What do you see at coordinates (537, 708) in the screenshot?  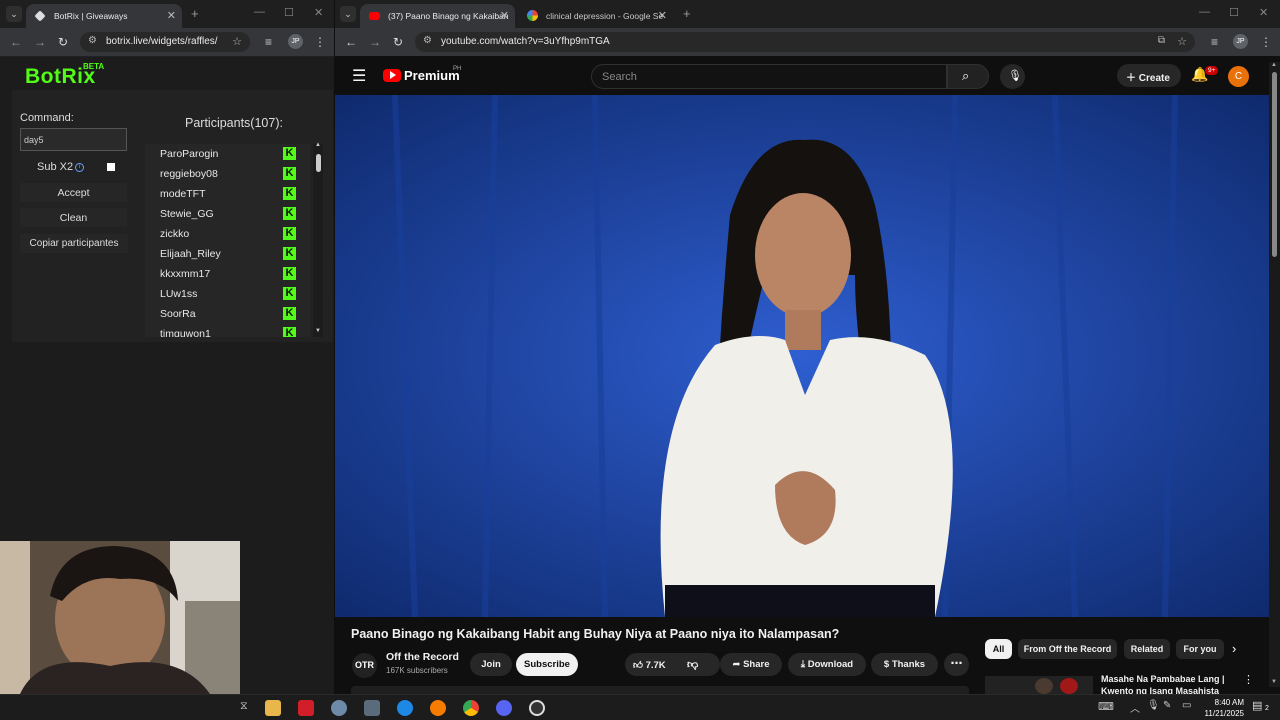 I see `app-icon` at bounding box center [537, 708].